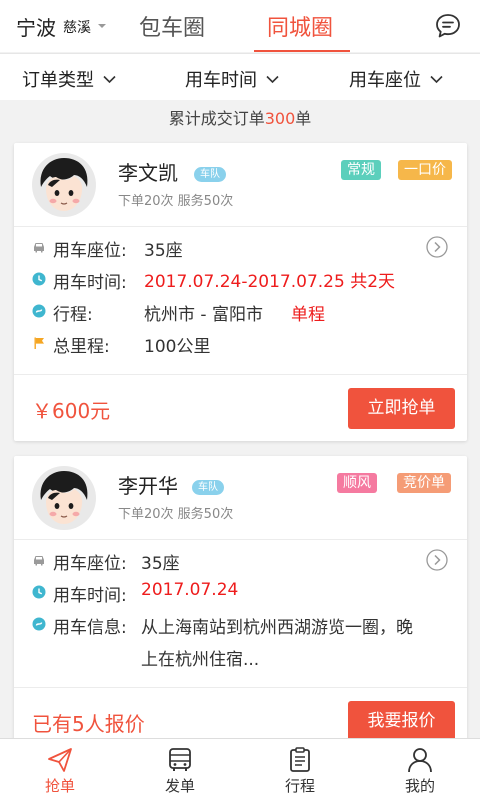  Describe the element at coordinates (448, 26) in the screenshot. I see `chat-bubble-icon` at that location.